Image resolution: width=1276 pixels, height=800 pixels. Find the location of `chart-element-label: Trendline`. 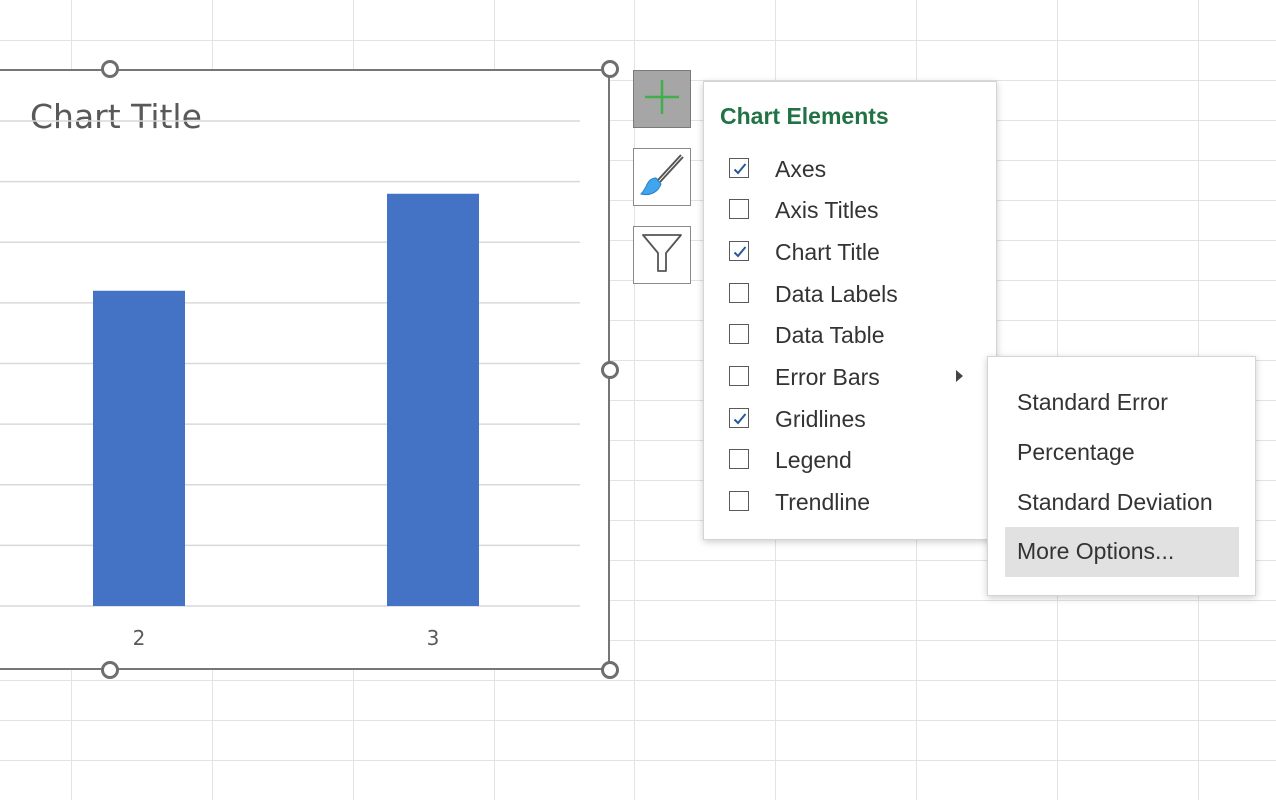

chart-element-label: Trendline is located at coordinates (823, 502).